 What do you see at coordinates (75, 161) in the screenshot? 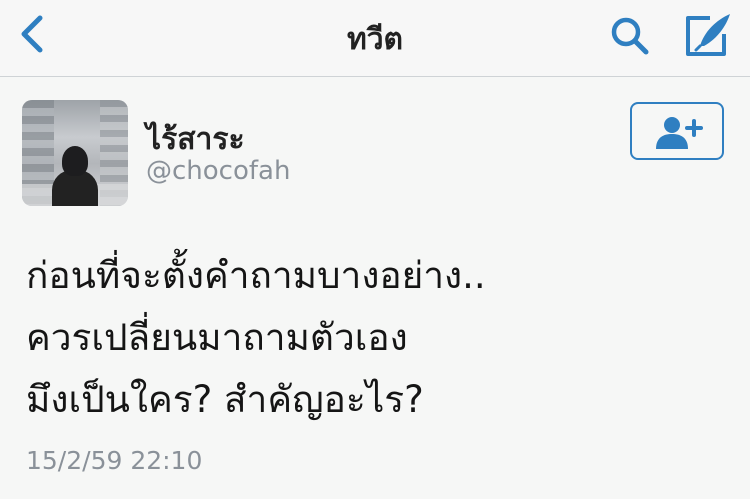
I see `avatar-person` at bounding box center [75, 161].